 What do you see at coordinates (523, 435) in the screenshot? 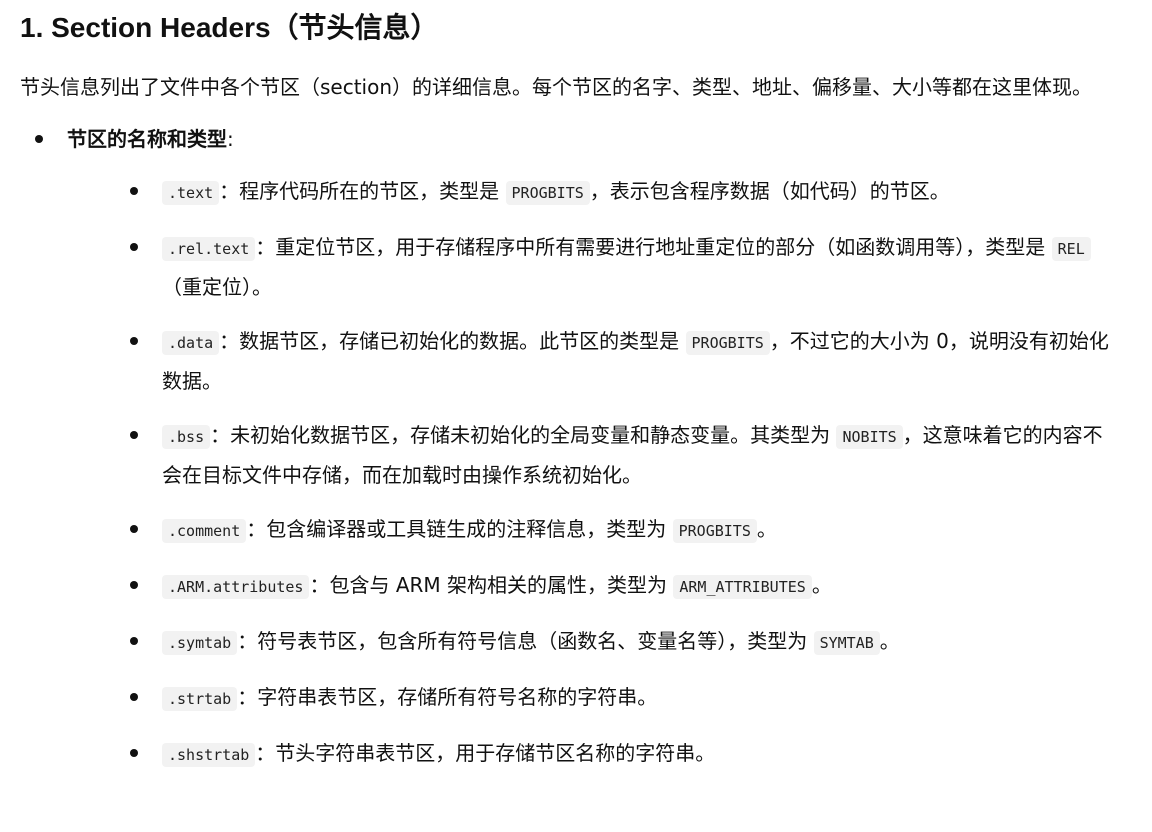
I see `section-desc: ：未初始化数据节区，存储未初始化的全局变量和静态变量。其类型为` at bounding box center [523, 435].